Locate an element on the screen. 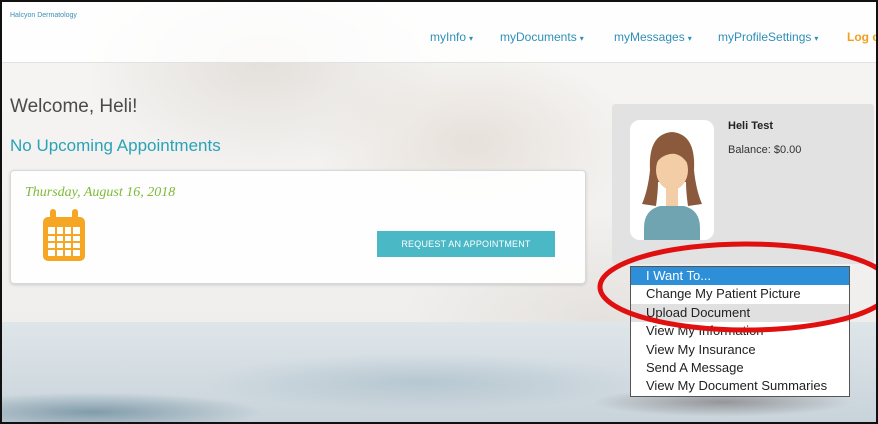 Image resolution: width=878 pixels, height=424 pixels. brand-logo: Halcyon Dermatology is located at coordinates (43, 15).